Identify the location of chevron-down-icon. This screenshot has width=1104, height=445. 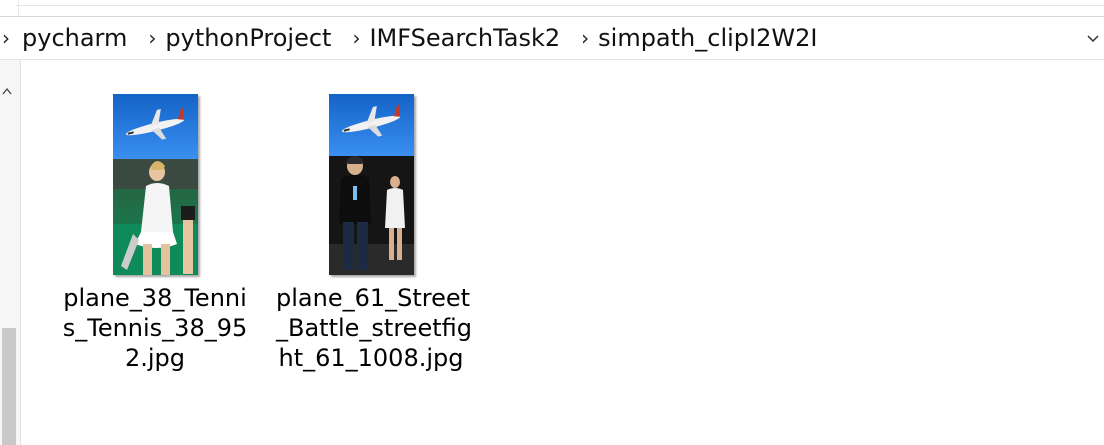
(1093, 39).